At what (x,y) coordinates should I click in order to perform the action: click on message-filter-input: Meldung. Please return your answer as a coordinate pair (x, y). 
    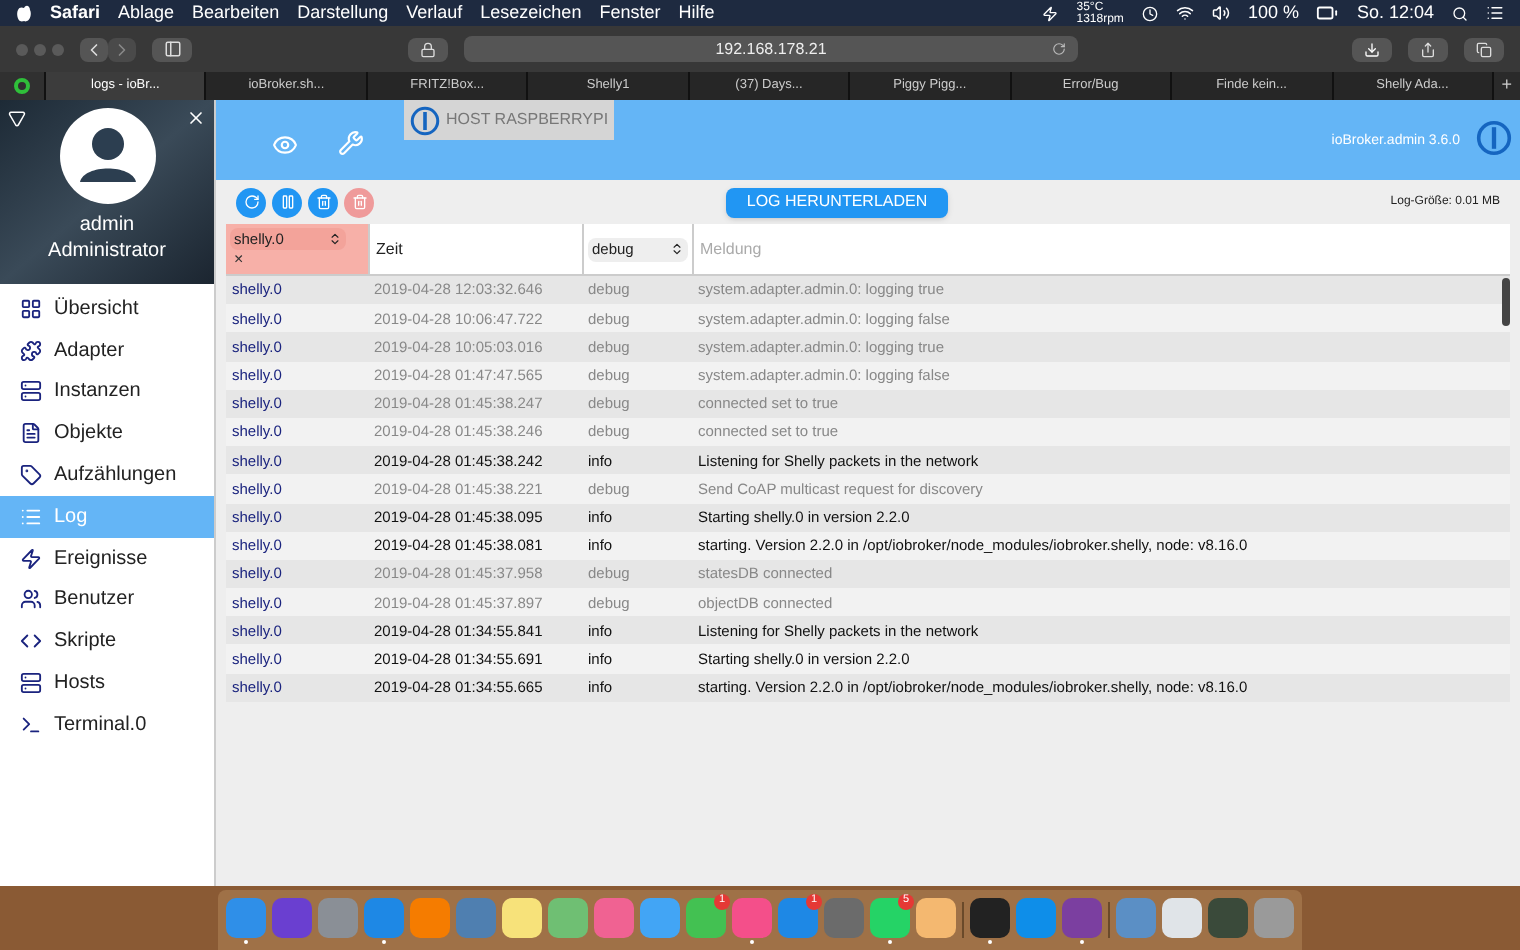
    Looking at the image, I should click on (1102, 249).